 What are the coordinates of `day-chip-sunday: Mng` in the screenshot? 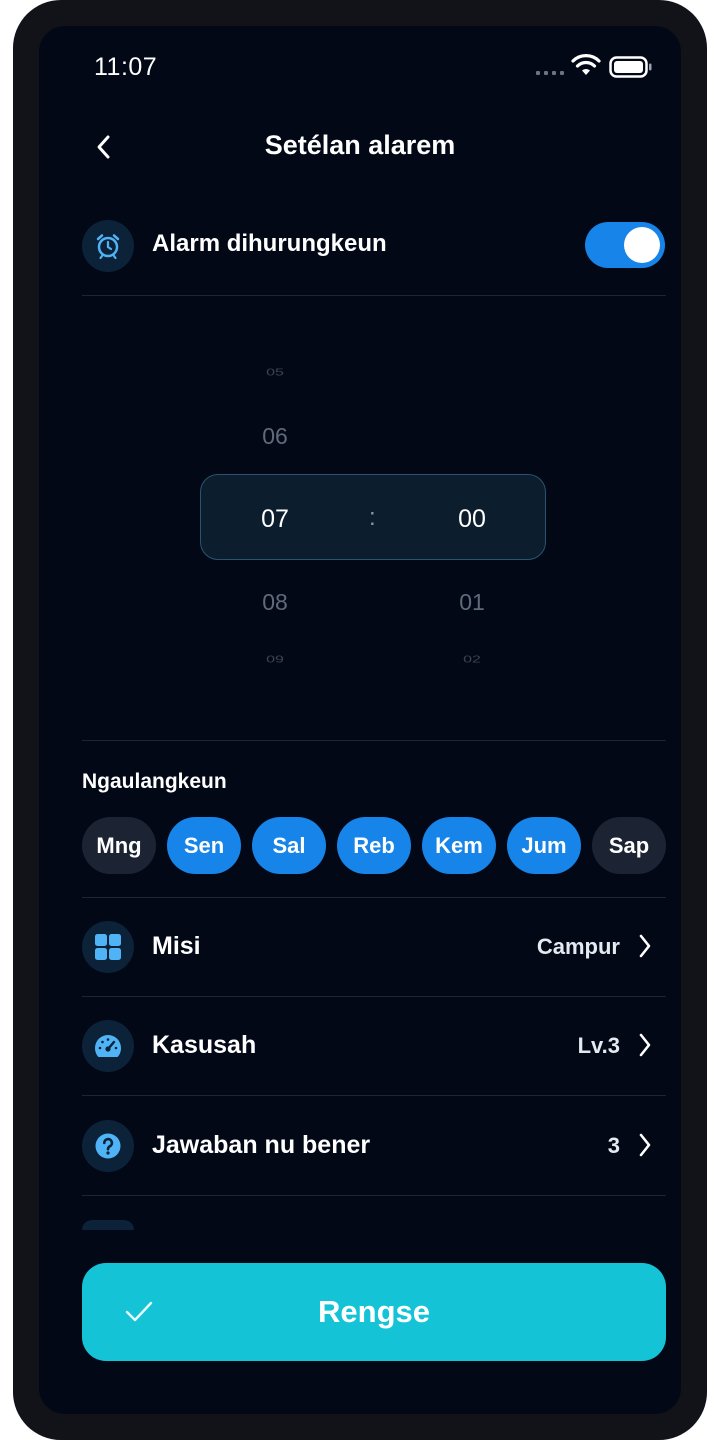 It's located at (119, 845).